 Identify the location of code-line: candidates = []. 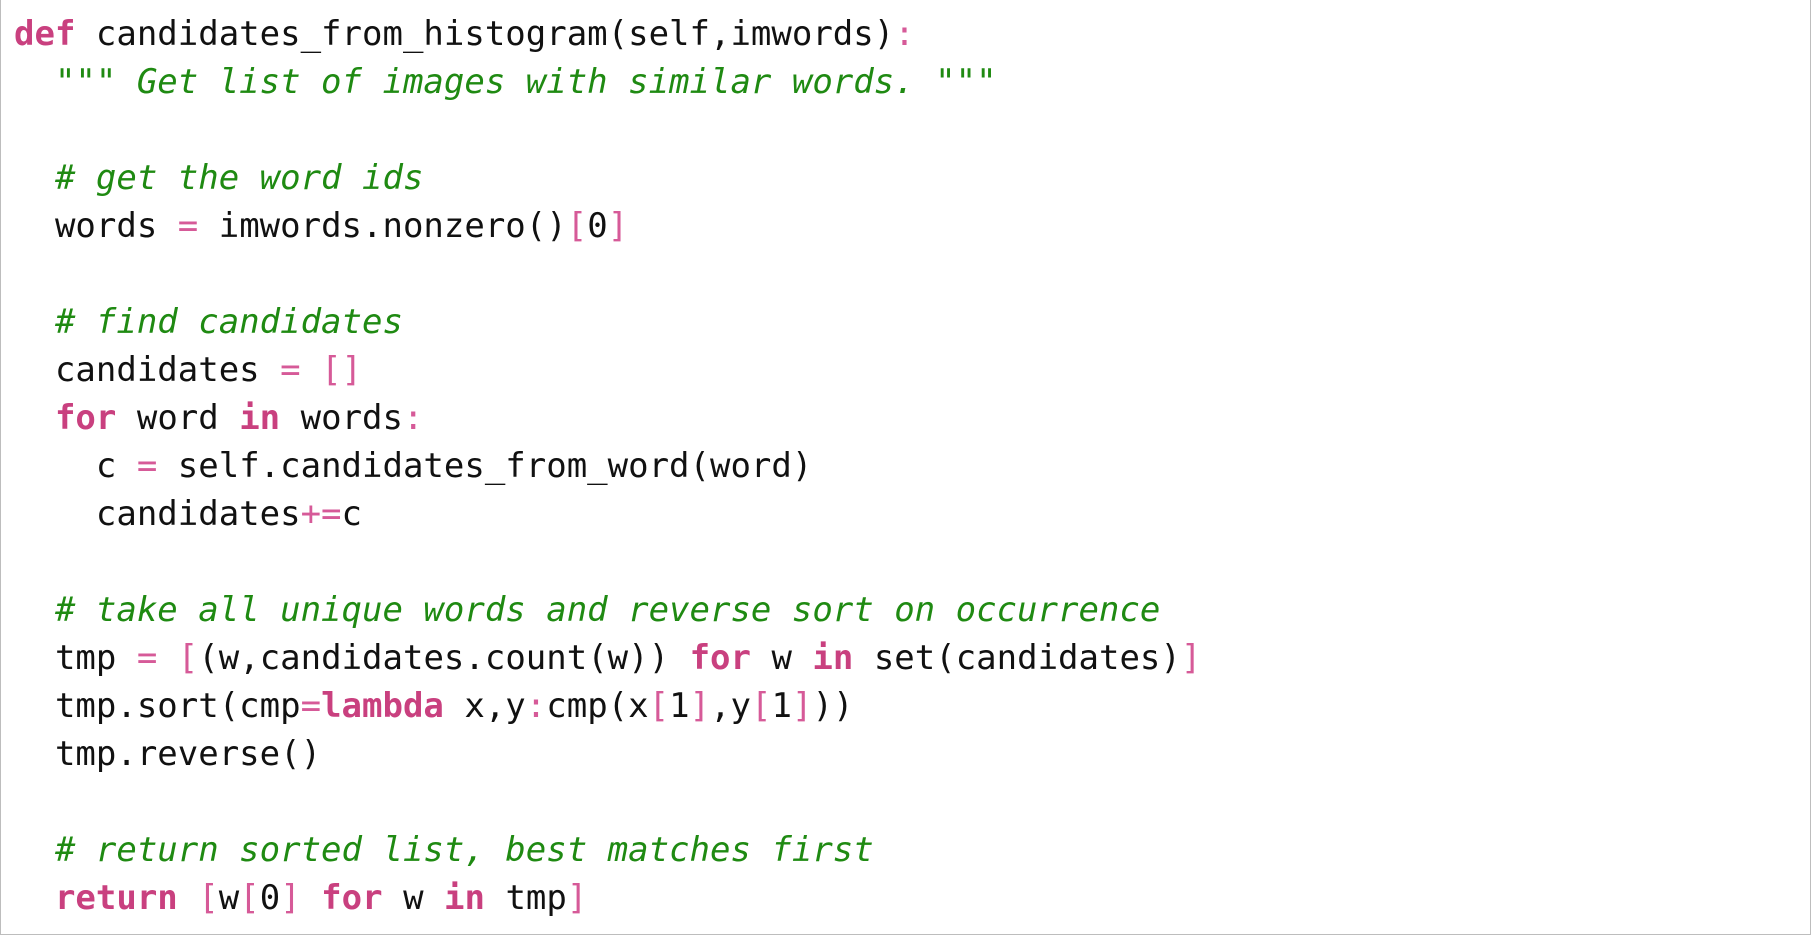
(607, 370).